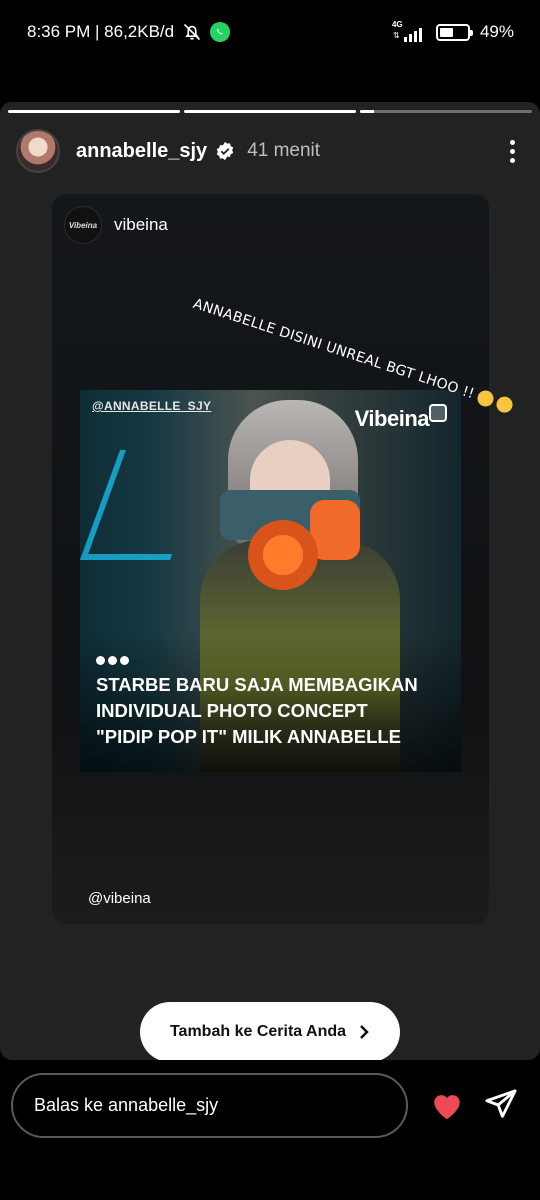 The height and width of the screenshot is (1200, 540). I want to click on carousel-icon, so click(438, 413).